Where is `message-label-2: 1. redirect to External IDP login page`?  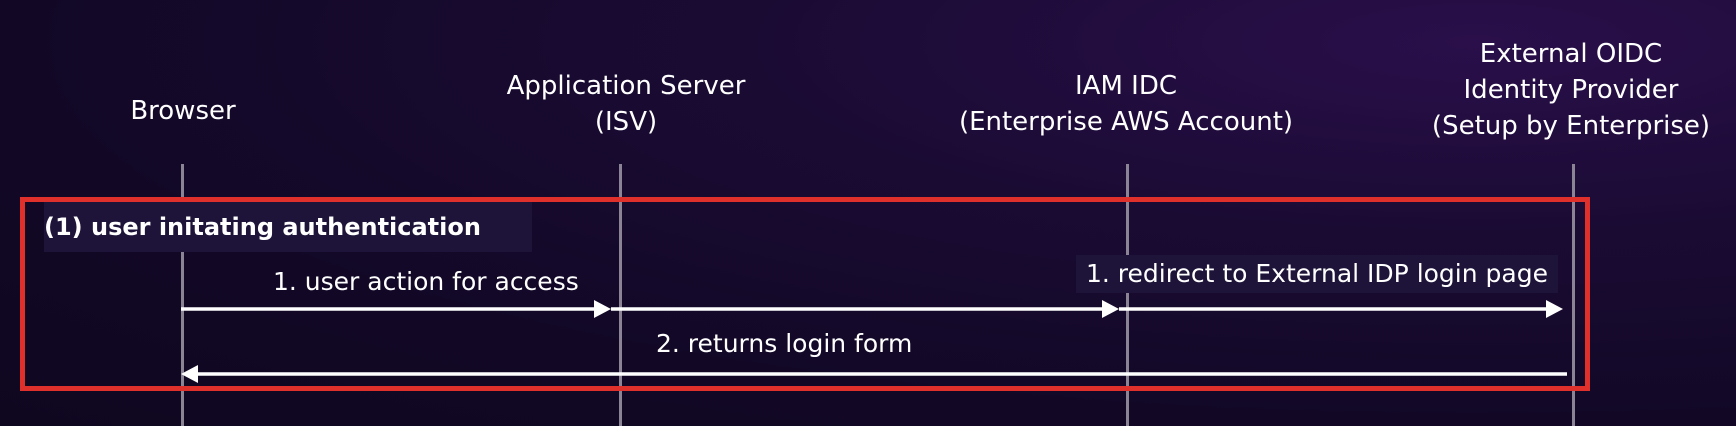 message-label-2: 1. redirect to External IDP login page is located at coordinates (1317, 274).